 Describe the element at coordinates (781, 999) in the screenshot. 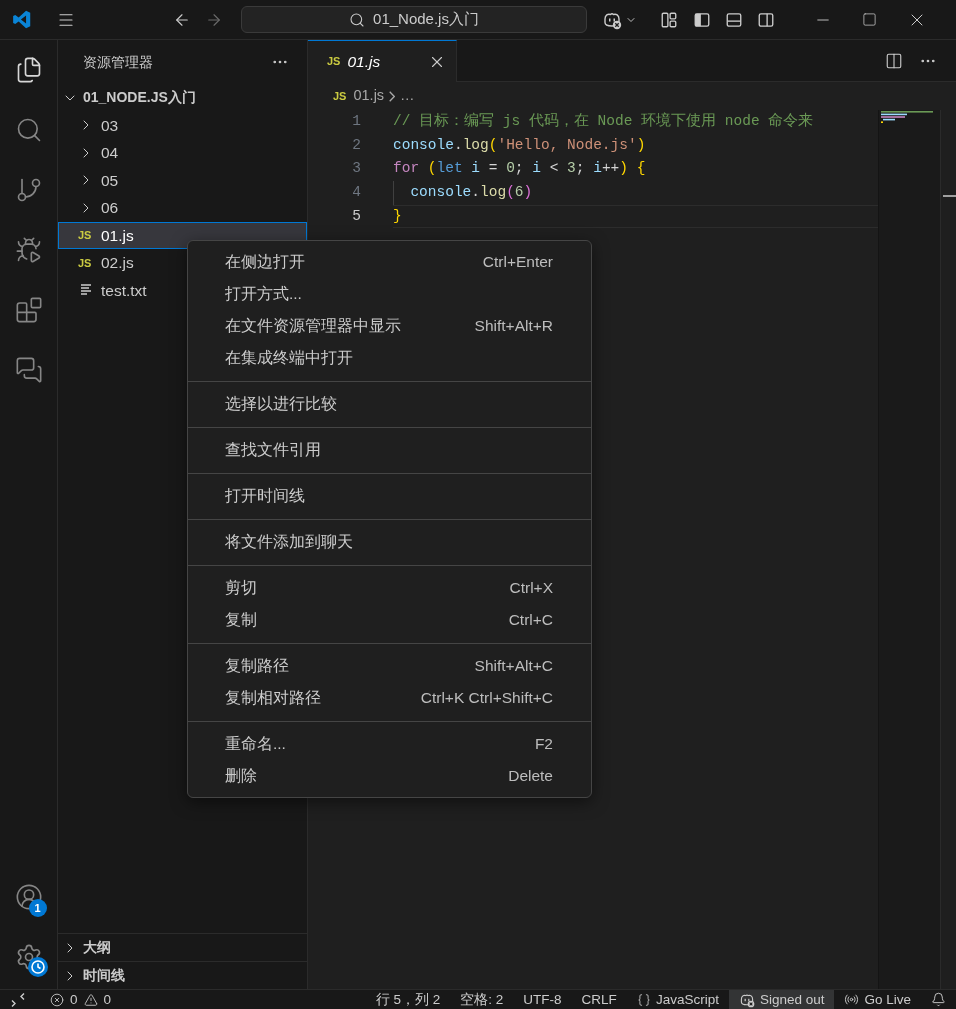

I see `status-item: Signed out` at that location.